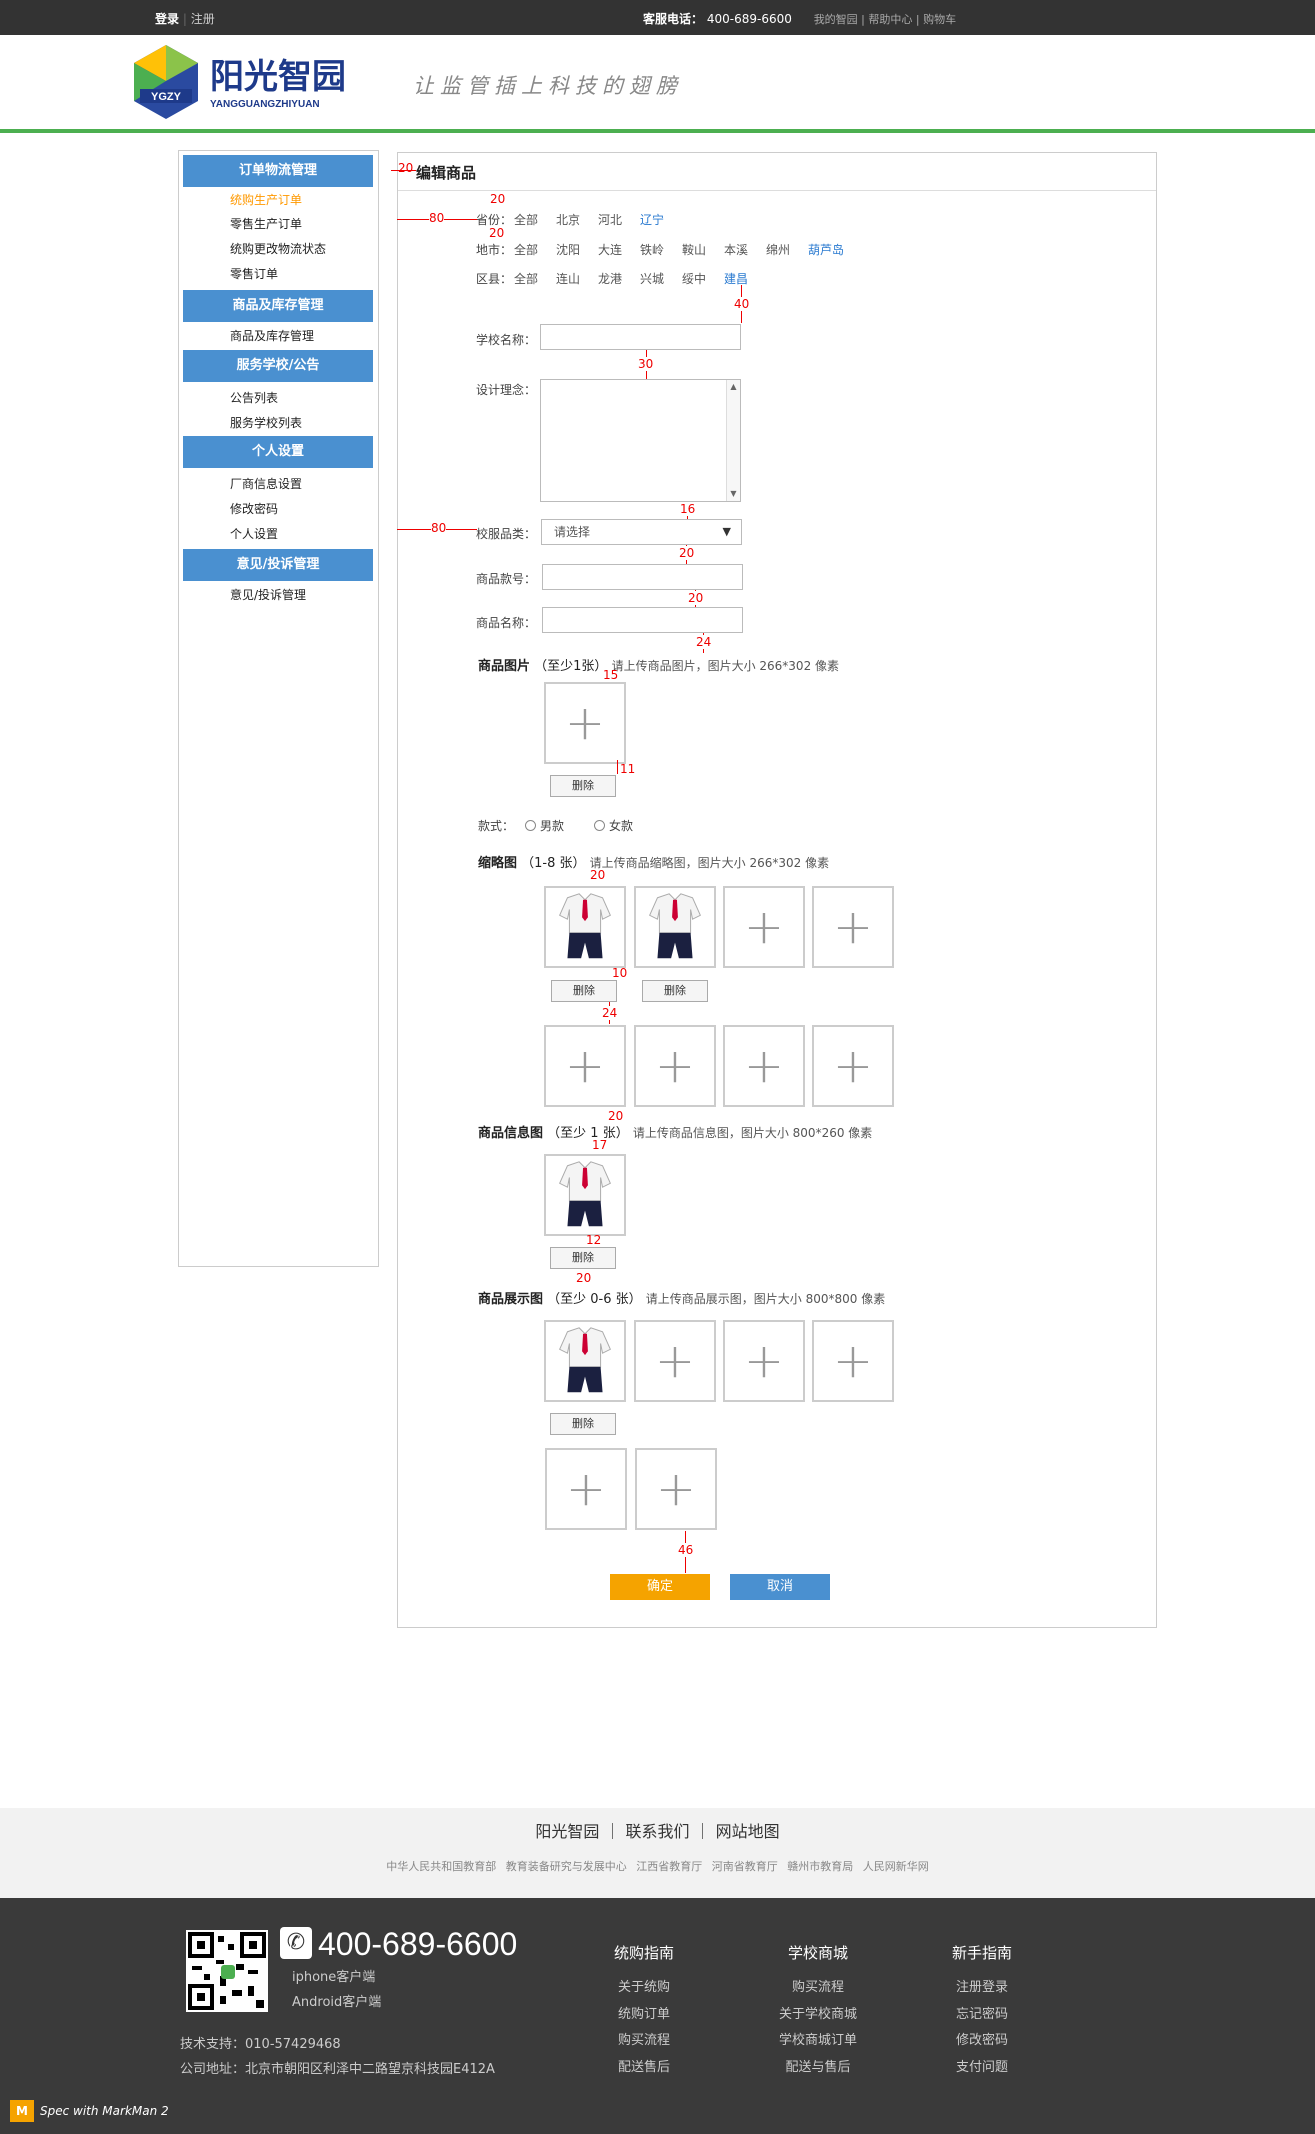  What do you see at coordinates (657, 1830) in the screenshot?
I see `footer-main-links: 阳光智园 ｜ 联系我们 ｜ 网站地图` at bounding box center [657, 1830].